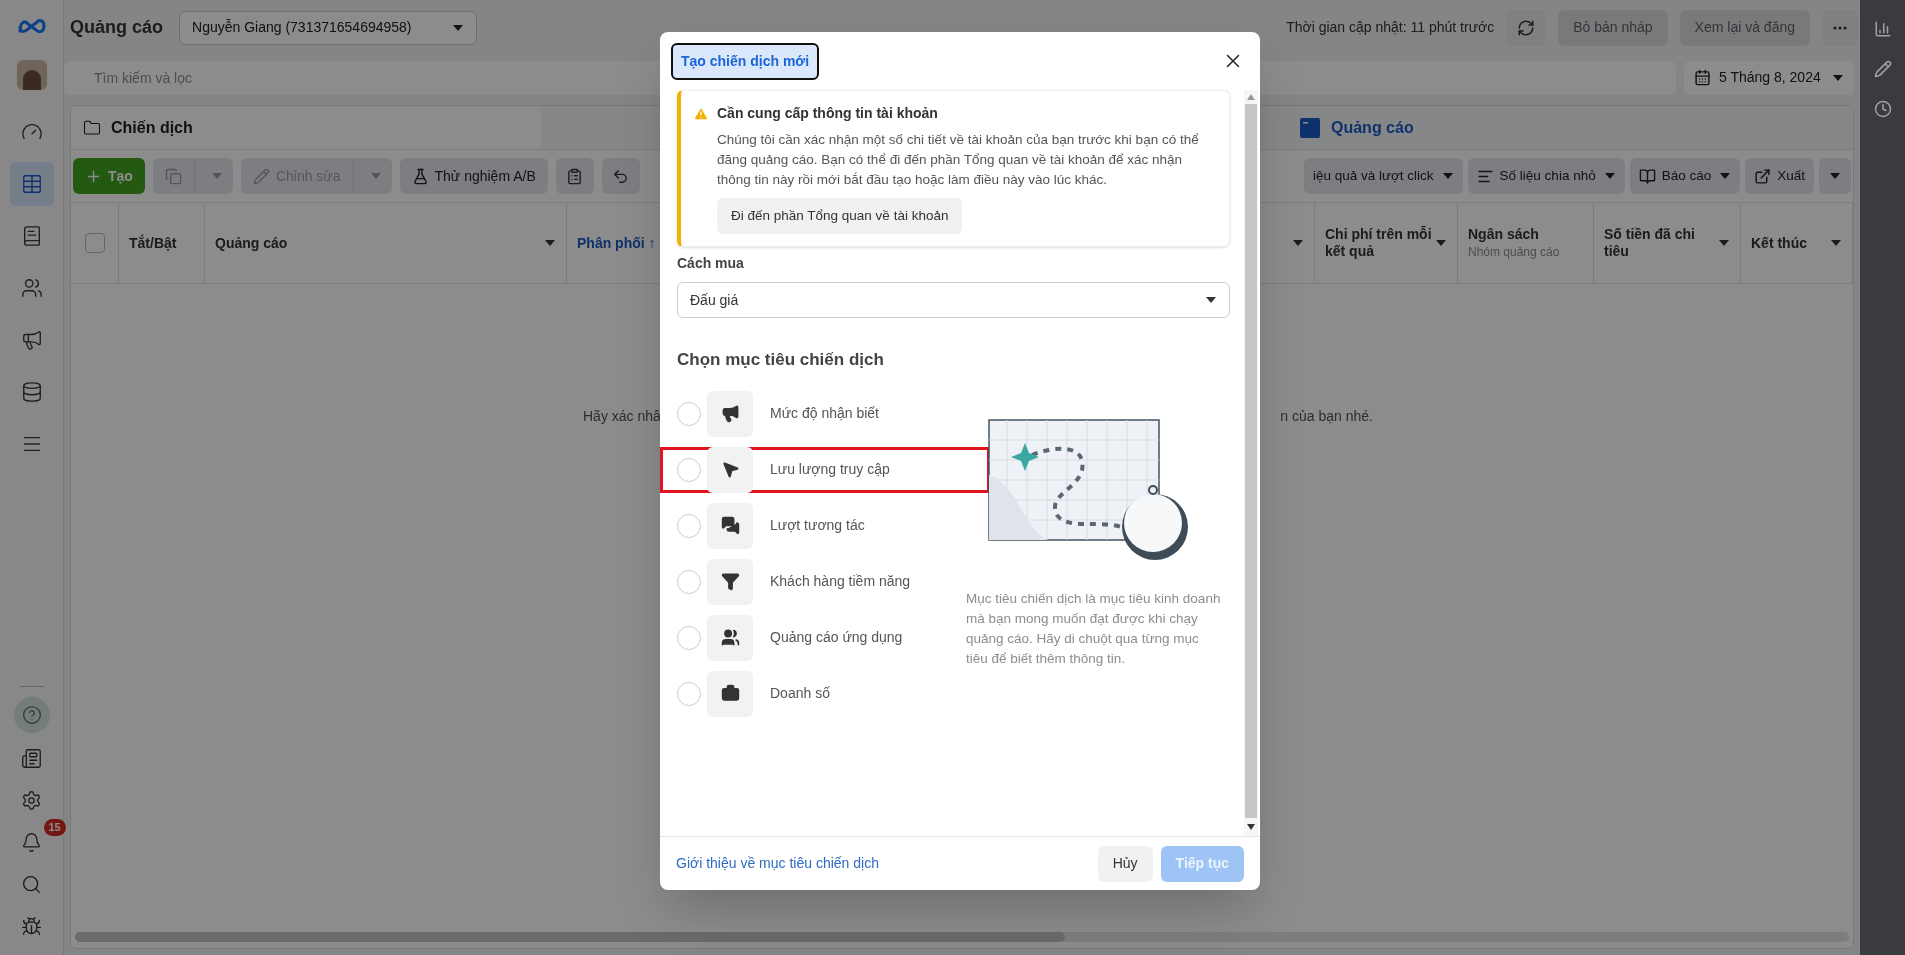 Image resolution: width=1905 pixels, height=955 pixels. Describe the element at coordinates (116, 27) in the screenshot. I see `page-title: Quảng cáo` at that location.